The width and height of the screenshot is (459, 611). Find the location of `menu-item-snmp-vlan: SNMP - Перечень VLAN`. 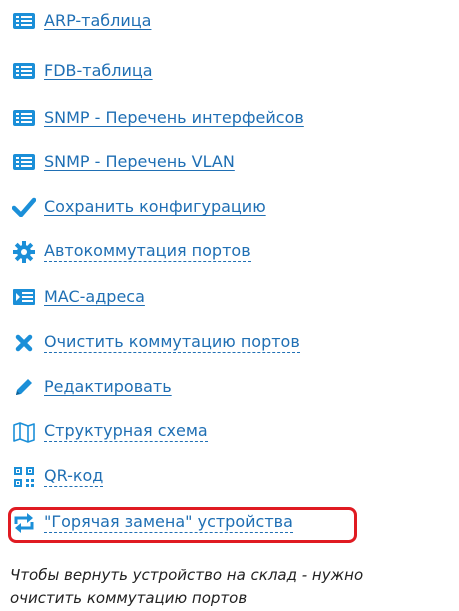

menu-item-snmp-vlan: SNMP - Перечень VLAN is located at coordinates (123, 162).